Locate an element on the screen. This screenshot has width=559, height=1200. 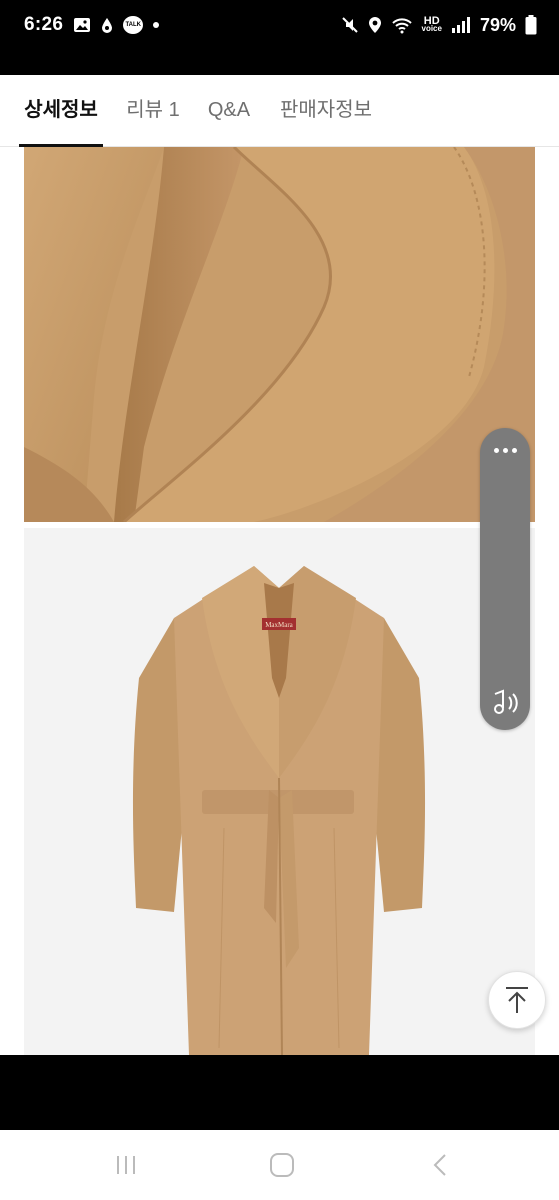
more-dots-icon is located at coordinates (505, 450).